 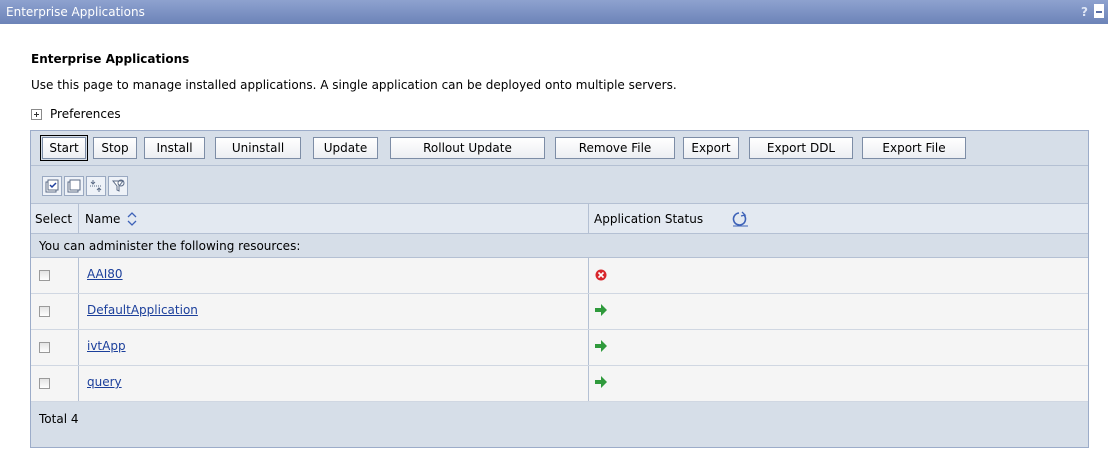 What do you see at coordinates (559, 424) in the screenshot?
I see `table-footer: Total 4` at bounding box center [559, 424].